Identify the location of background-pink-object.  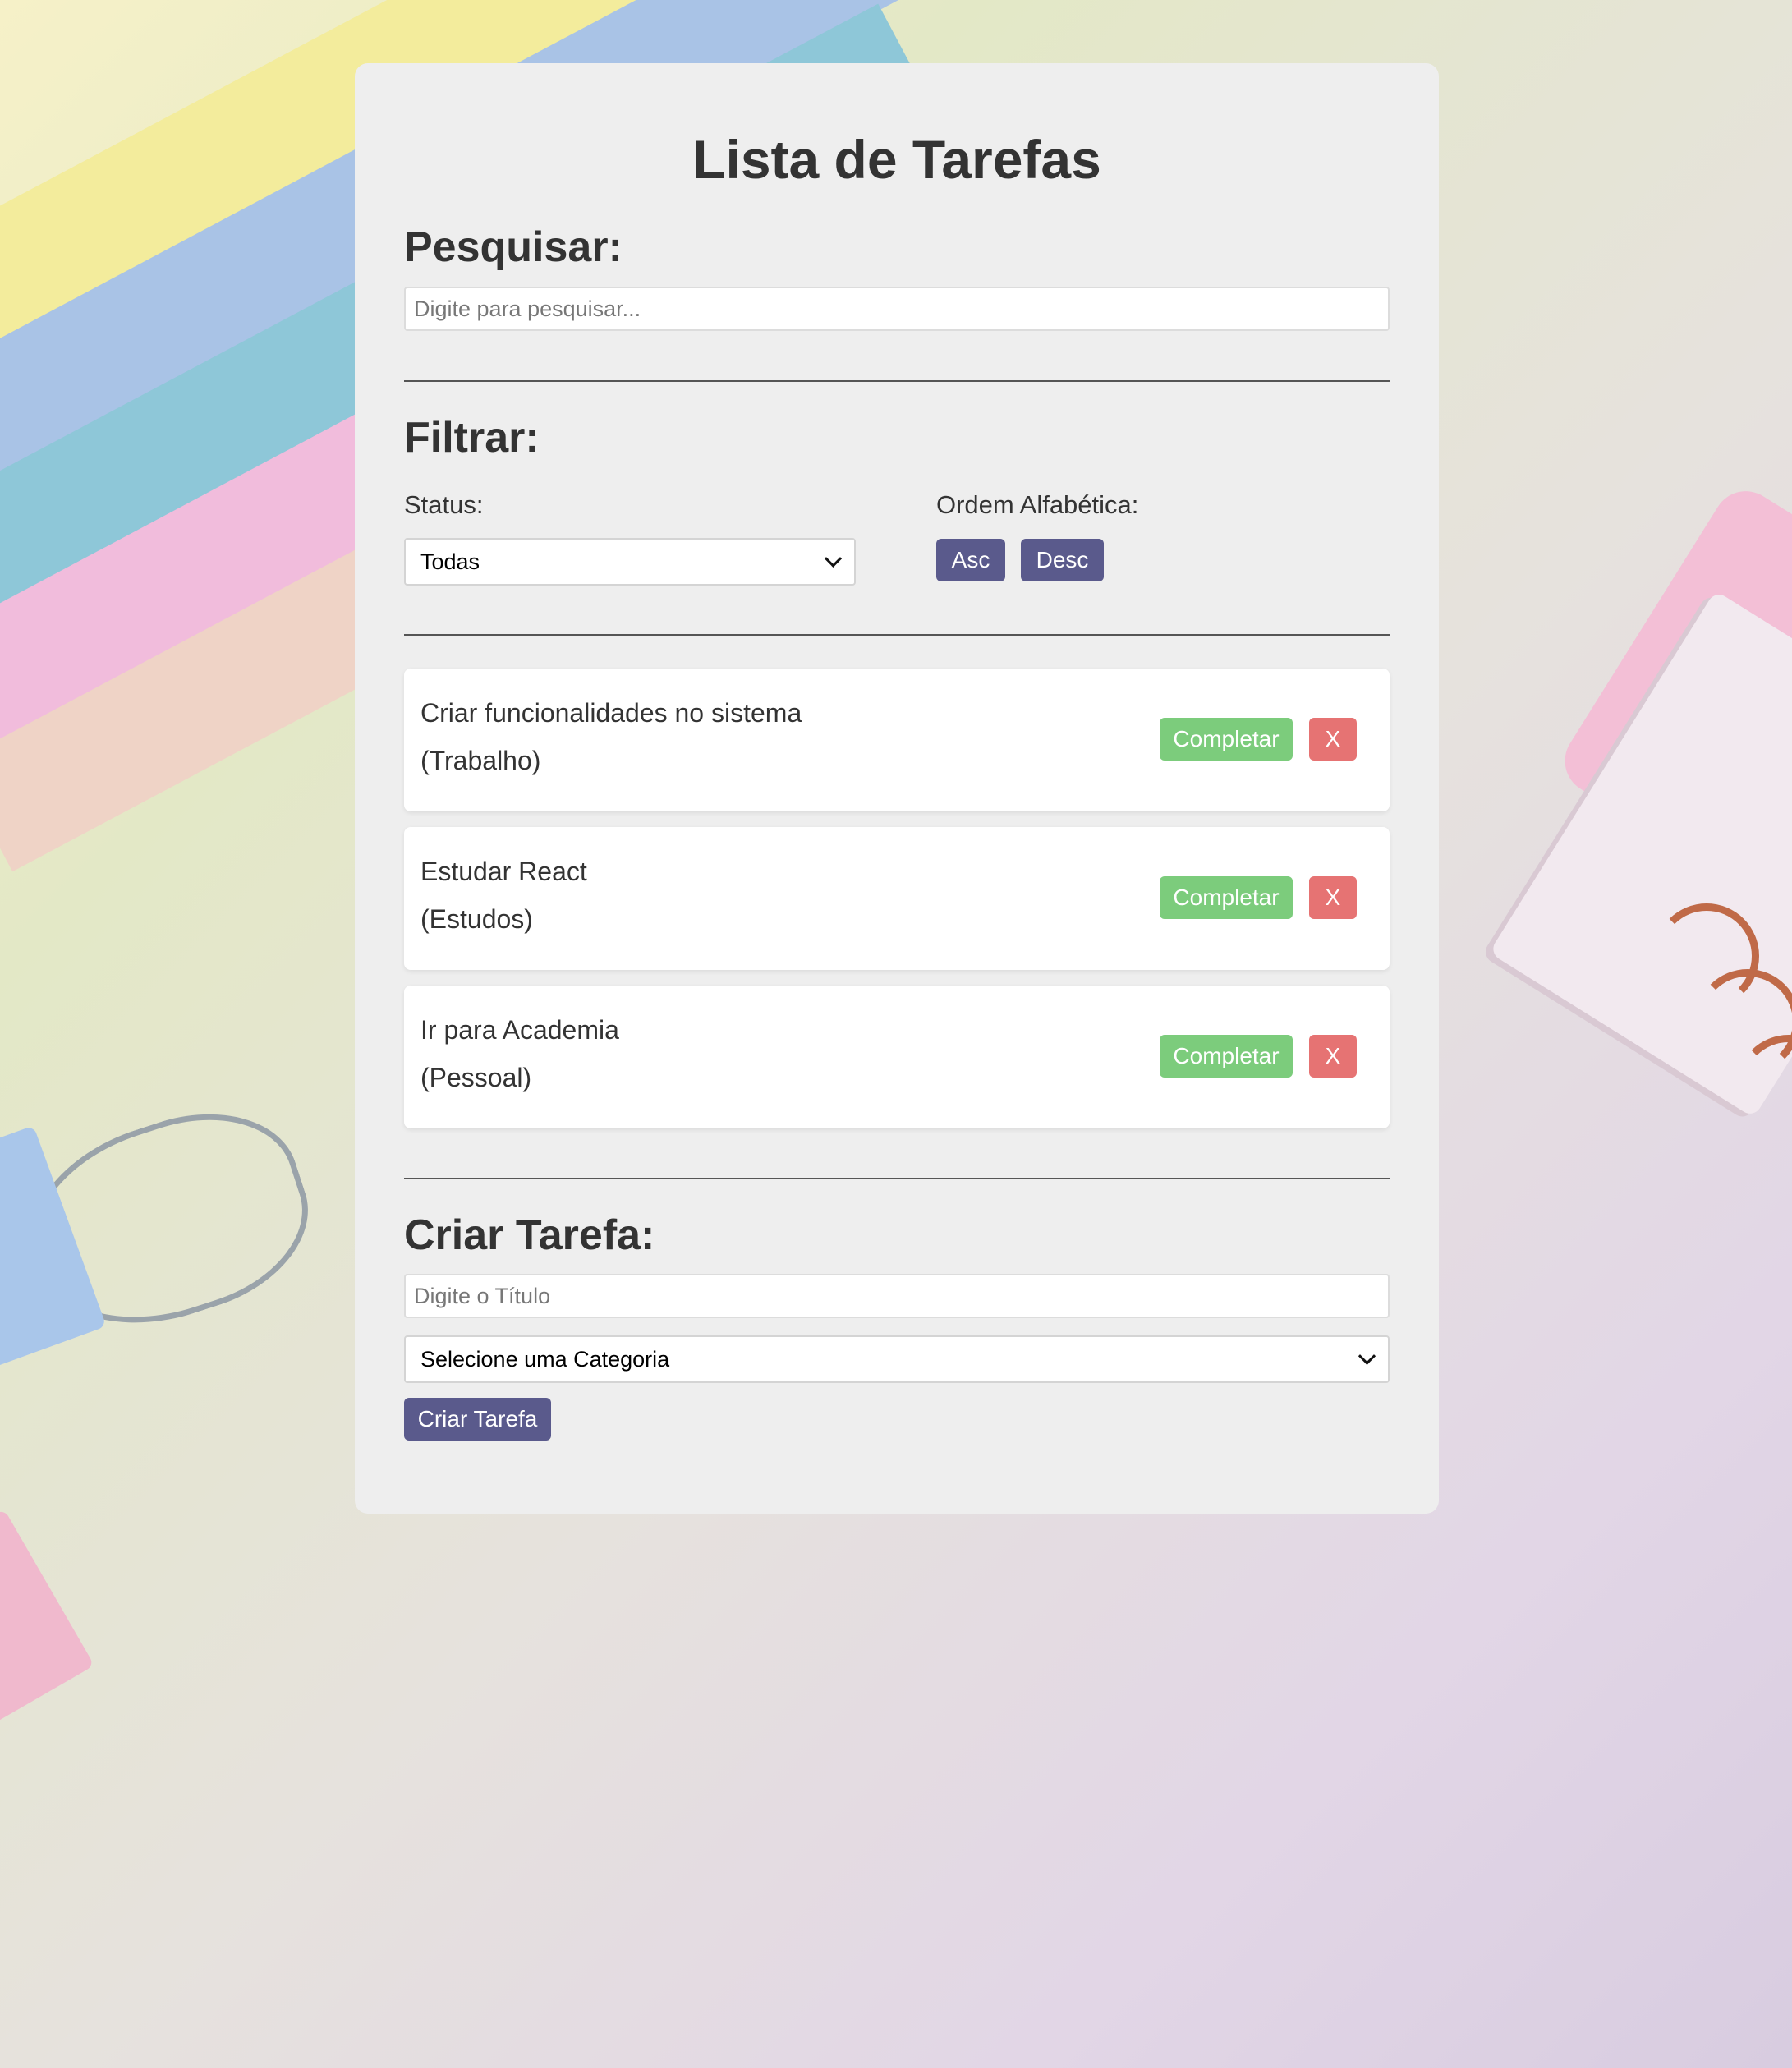
(1672, 682).